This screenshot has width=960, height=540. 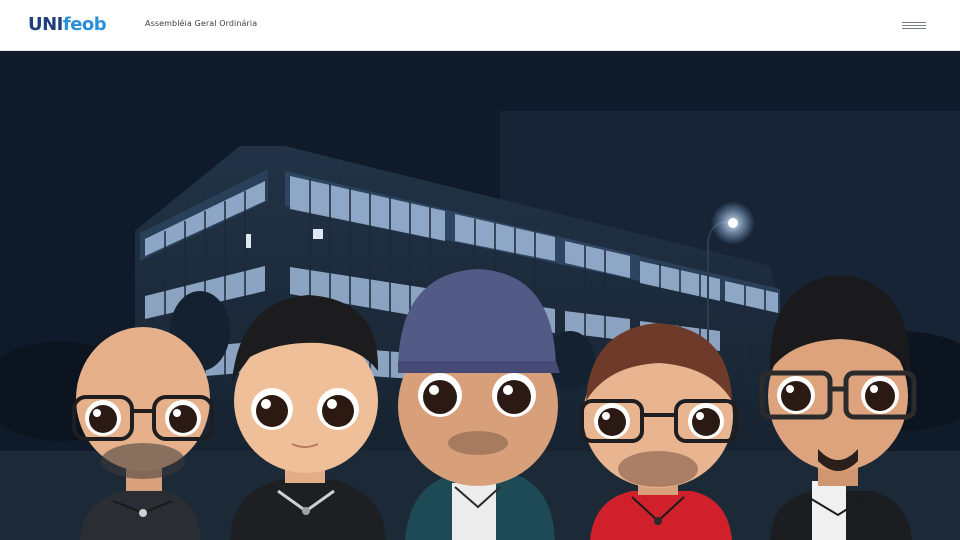 I want to click on logo-text-post: feob, so click(x=84, y=24).